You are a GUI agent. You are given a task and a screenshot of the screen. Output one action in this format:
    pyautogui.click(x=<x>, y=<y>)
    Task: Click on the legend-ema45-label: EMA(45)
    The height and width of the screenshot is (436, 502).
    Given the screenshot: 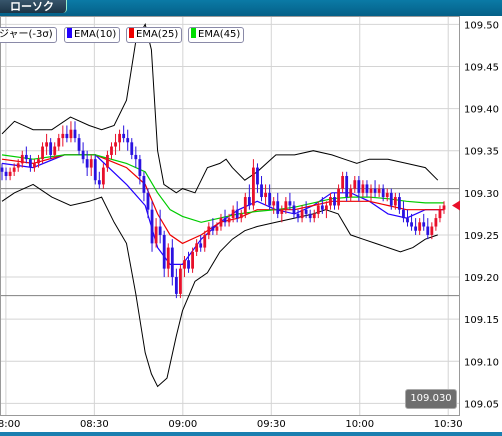 What is the action you would take?
    pyautogui.click(x=219, y=34)
    